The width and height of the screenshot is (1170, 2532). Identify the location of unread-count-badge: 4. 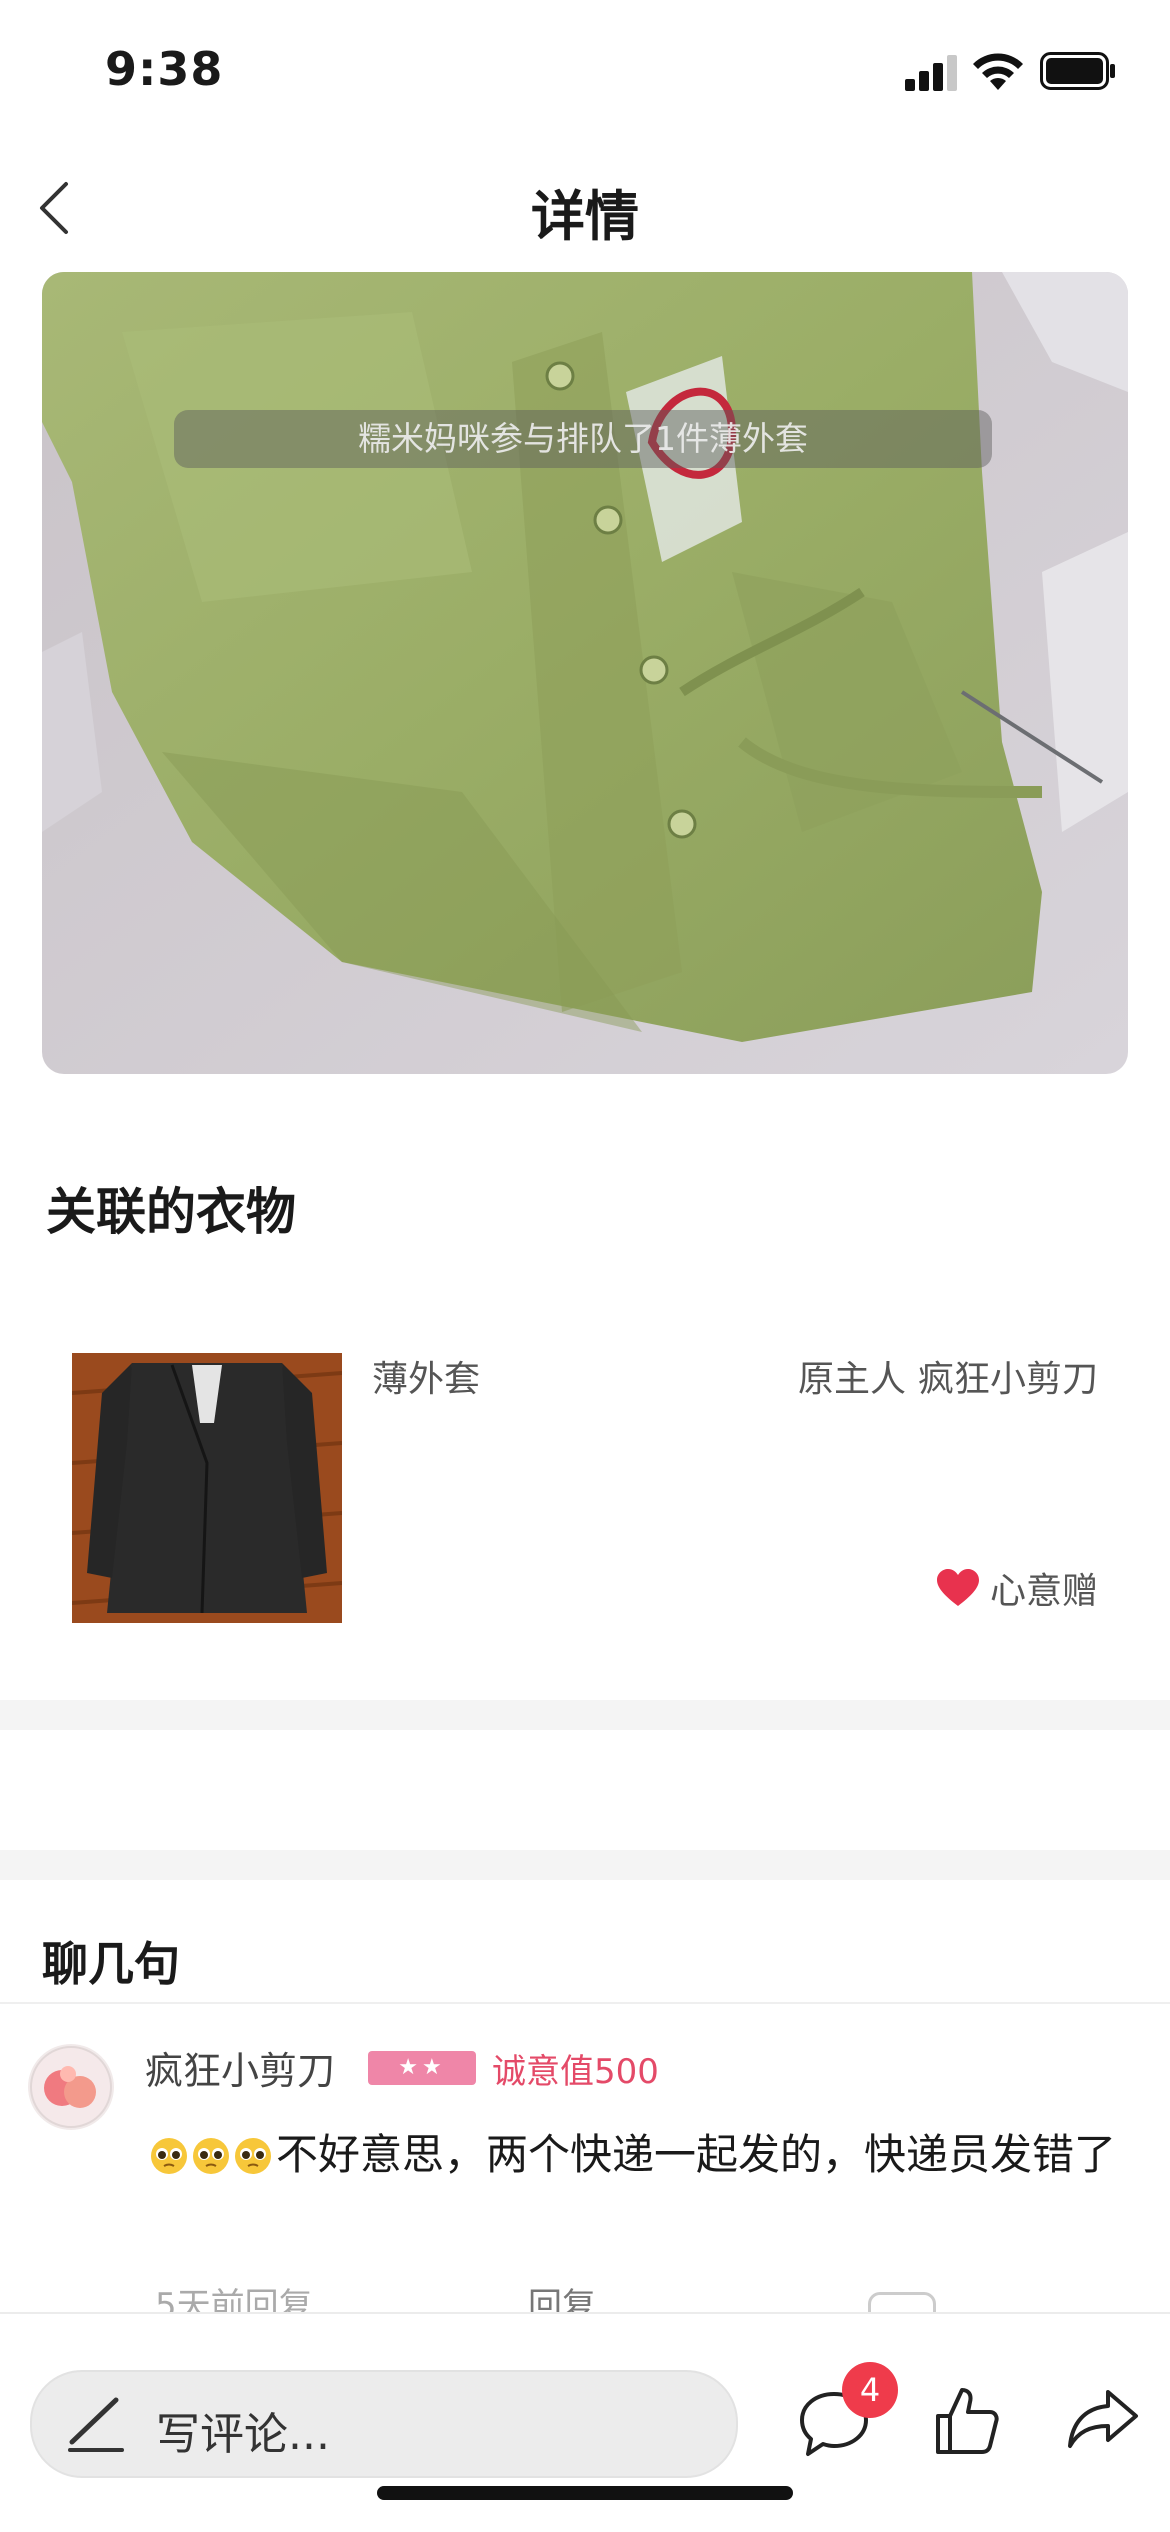
(870, 2390).